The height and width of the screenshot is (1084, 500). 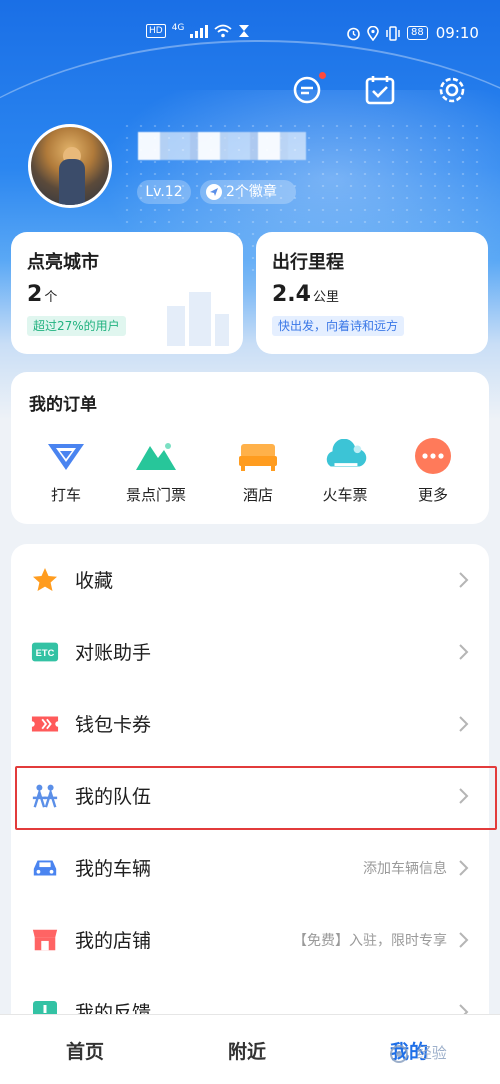 What do you see at coordinates (63, 405) in the screenshot?
I see `orders-title: 我的订单` at bounding box center [63, 405].